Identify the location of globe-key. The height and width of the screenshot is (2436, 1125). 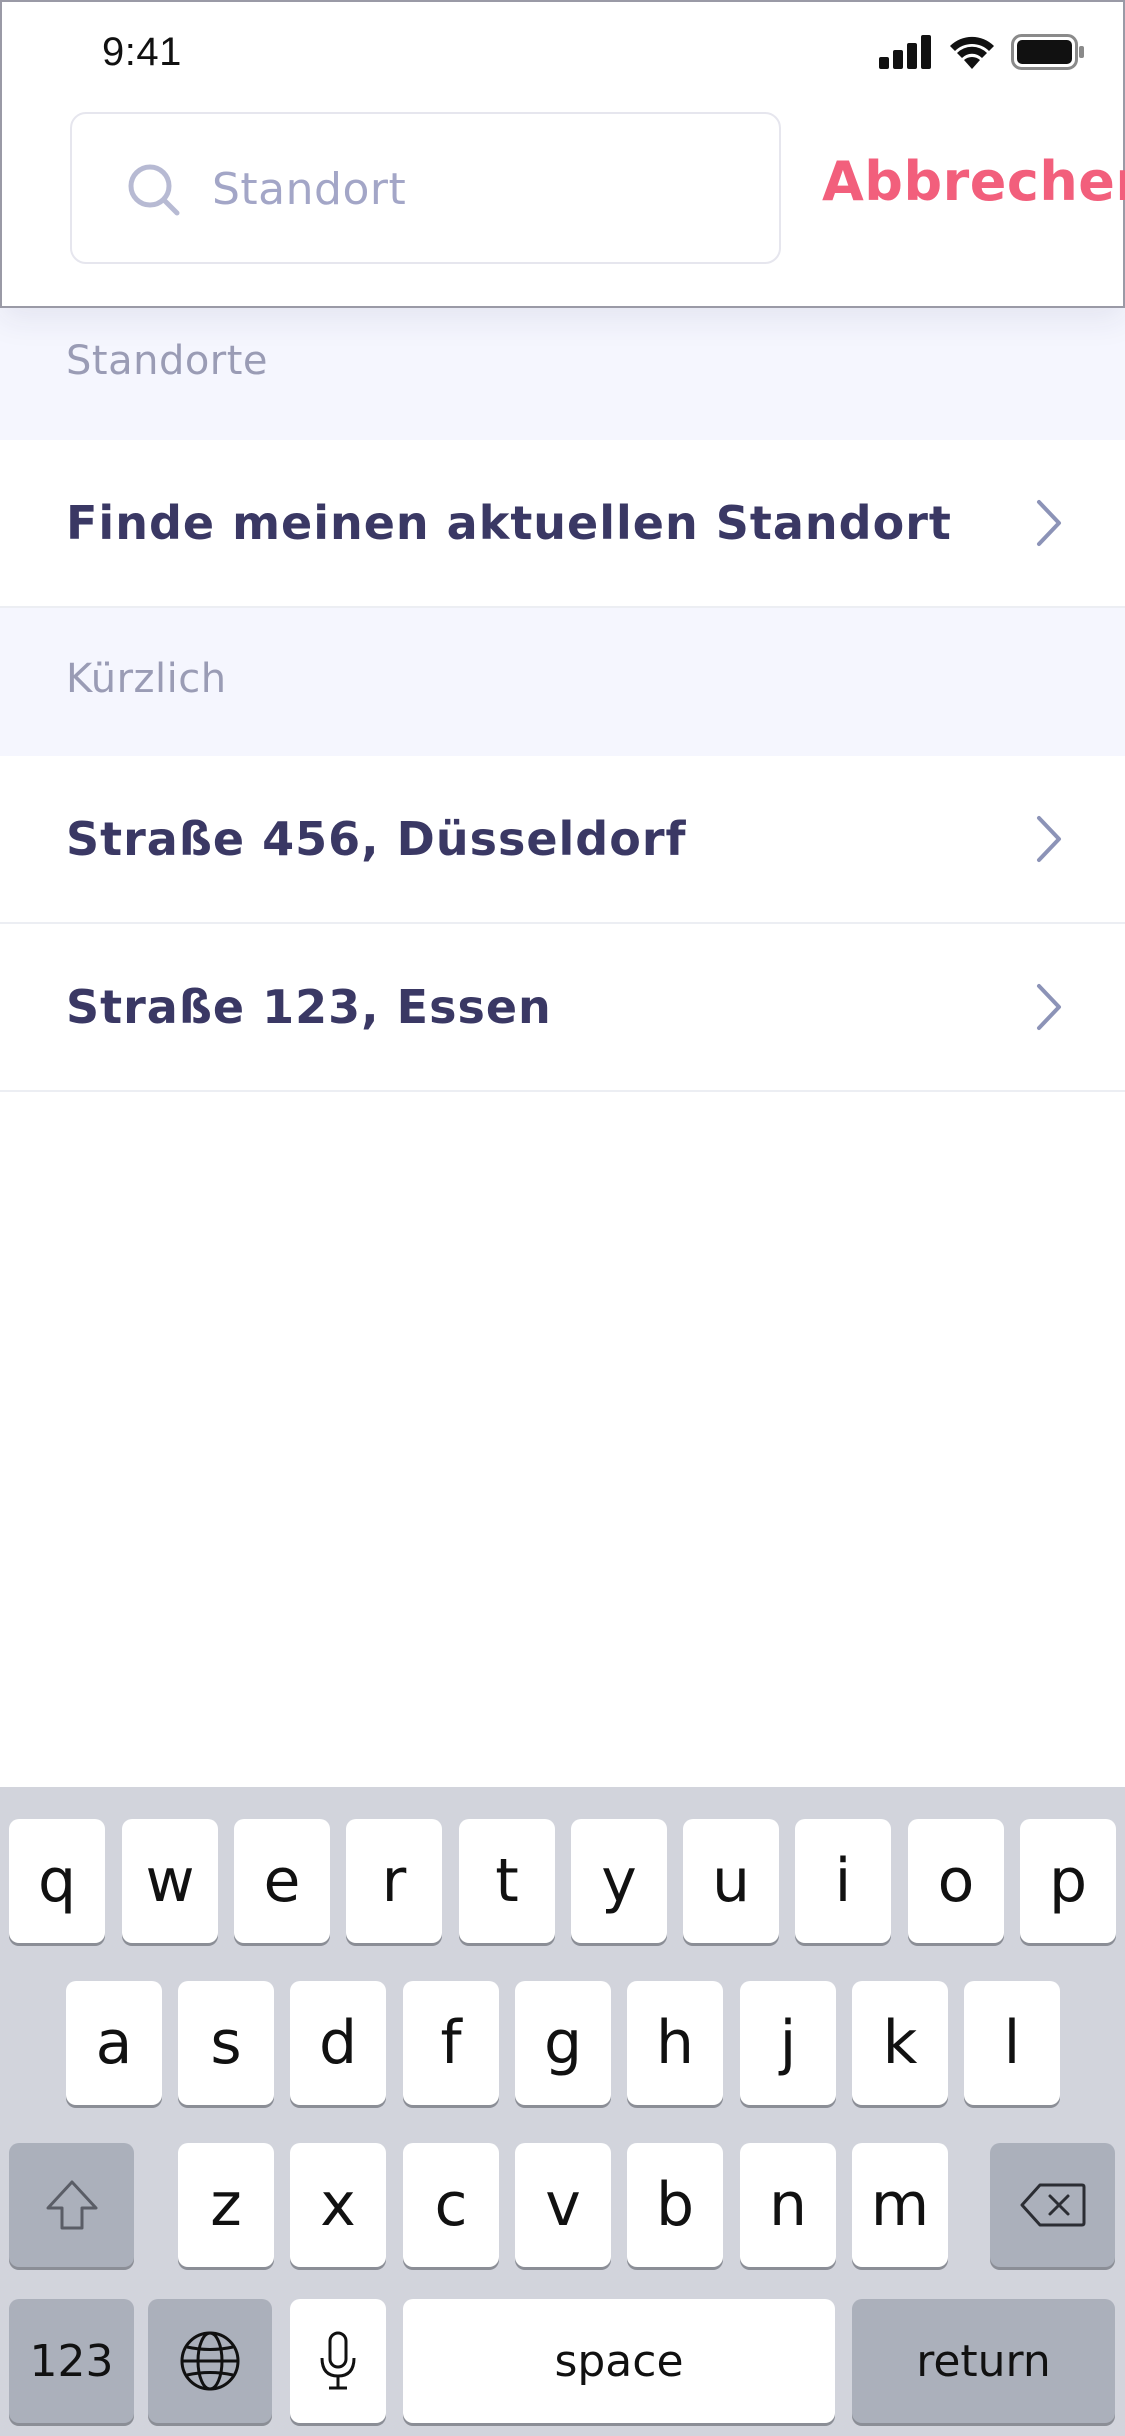
(210, 2361).